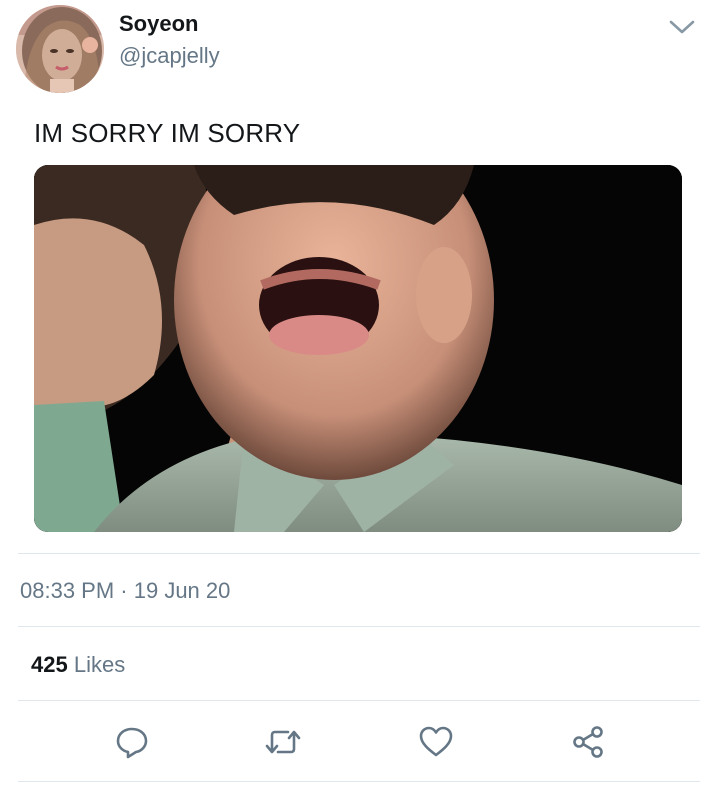 This screenshot has width=718, height=795. I want to click on retweet-button, so click(283, 742).